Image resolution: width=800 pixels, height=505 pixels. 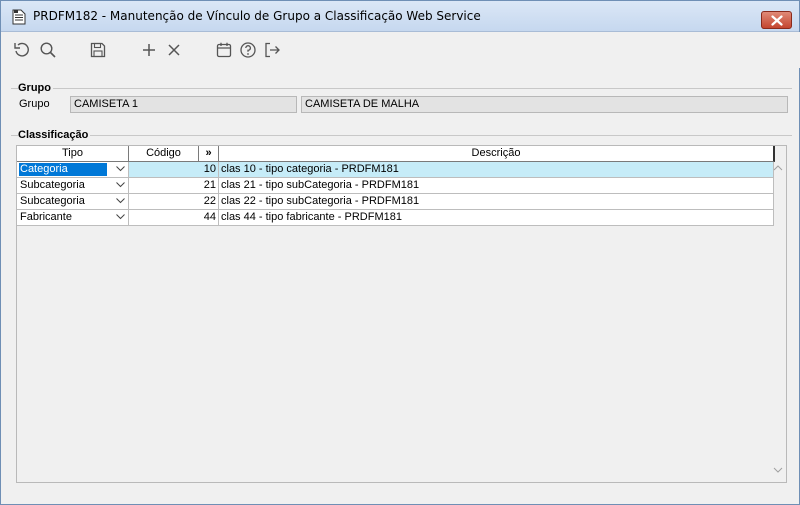 What do you see at coordinates (174, 202) in the screenshot?
I see `codigo-cell: 22` at bounding box center [174, 202].